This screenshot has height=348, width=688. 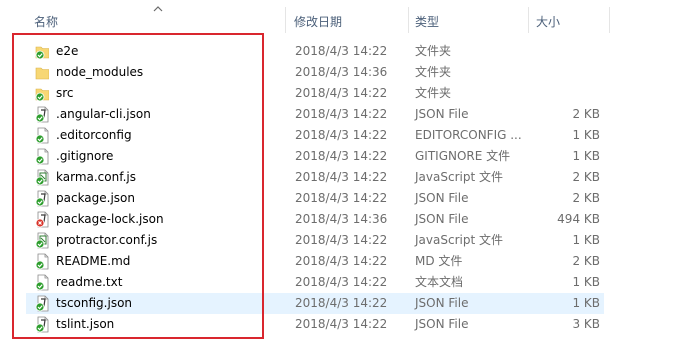 What do you see at coordinates (93, 261) in the screenshot?
I see `file-name: README.md` at bounding box center [93, 261].